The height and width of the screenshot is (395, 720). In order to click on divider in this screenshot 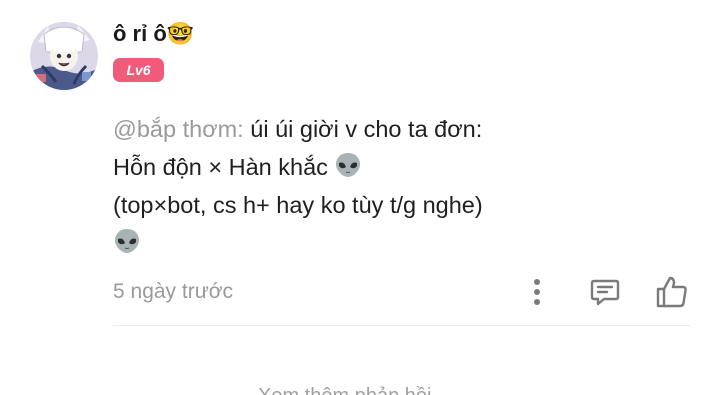, I will do `click(401, 325)`.